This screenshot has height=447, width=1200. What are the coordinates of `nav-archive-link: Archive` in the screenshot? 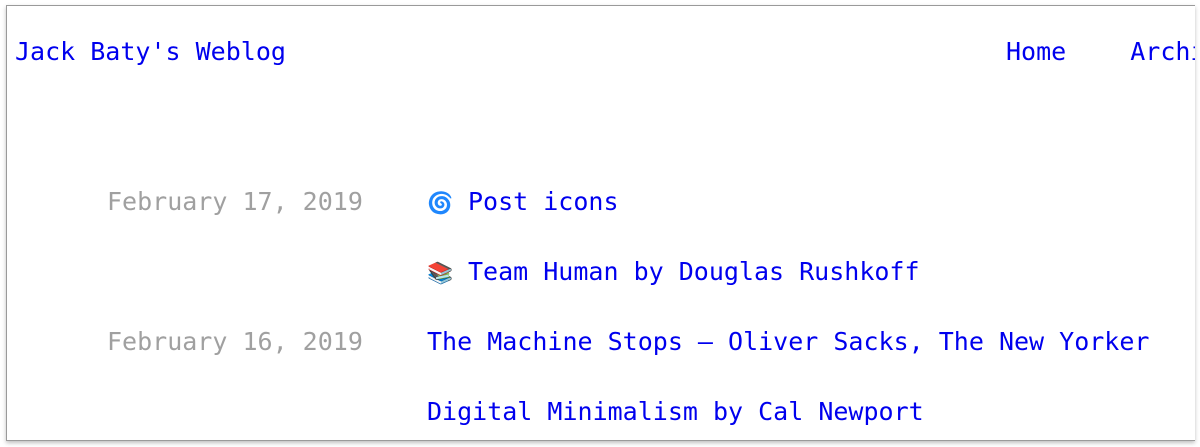 It's located at (1162, 52).